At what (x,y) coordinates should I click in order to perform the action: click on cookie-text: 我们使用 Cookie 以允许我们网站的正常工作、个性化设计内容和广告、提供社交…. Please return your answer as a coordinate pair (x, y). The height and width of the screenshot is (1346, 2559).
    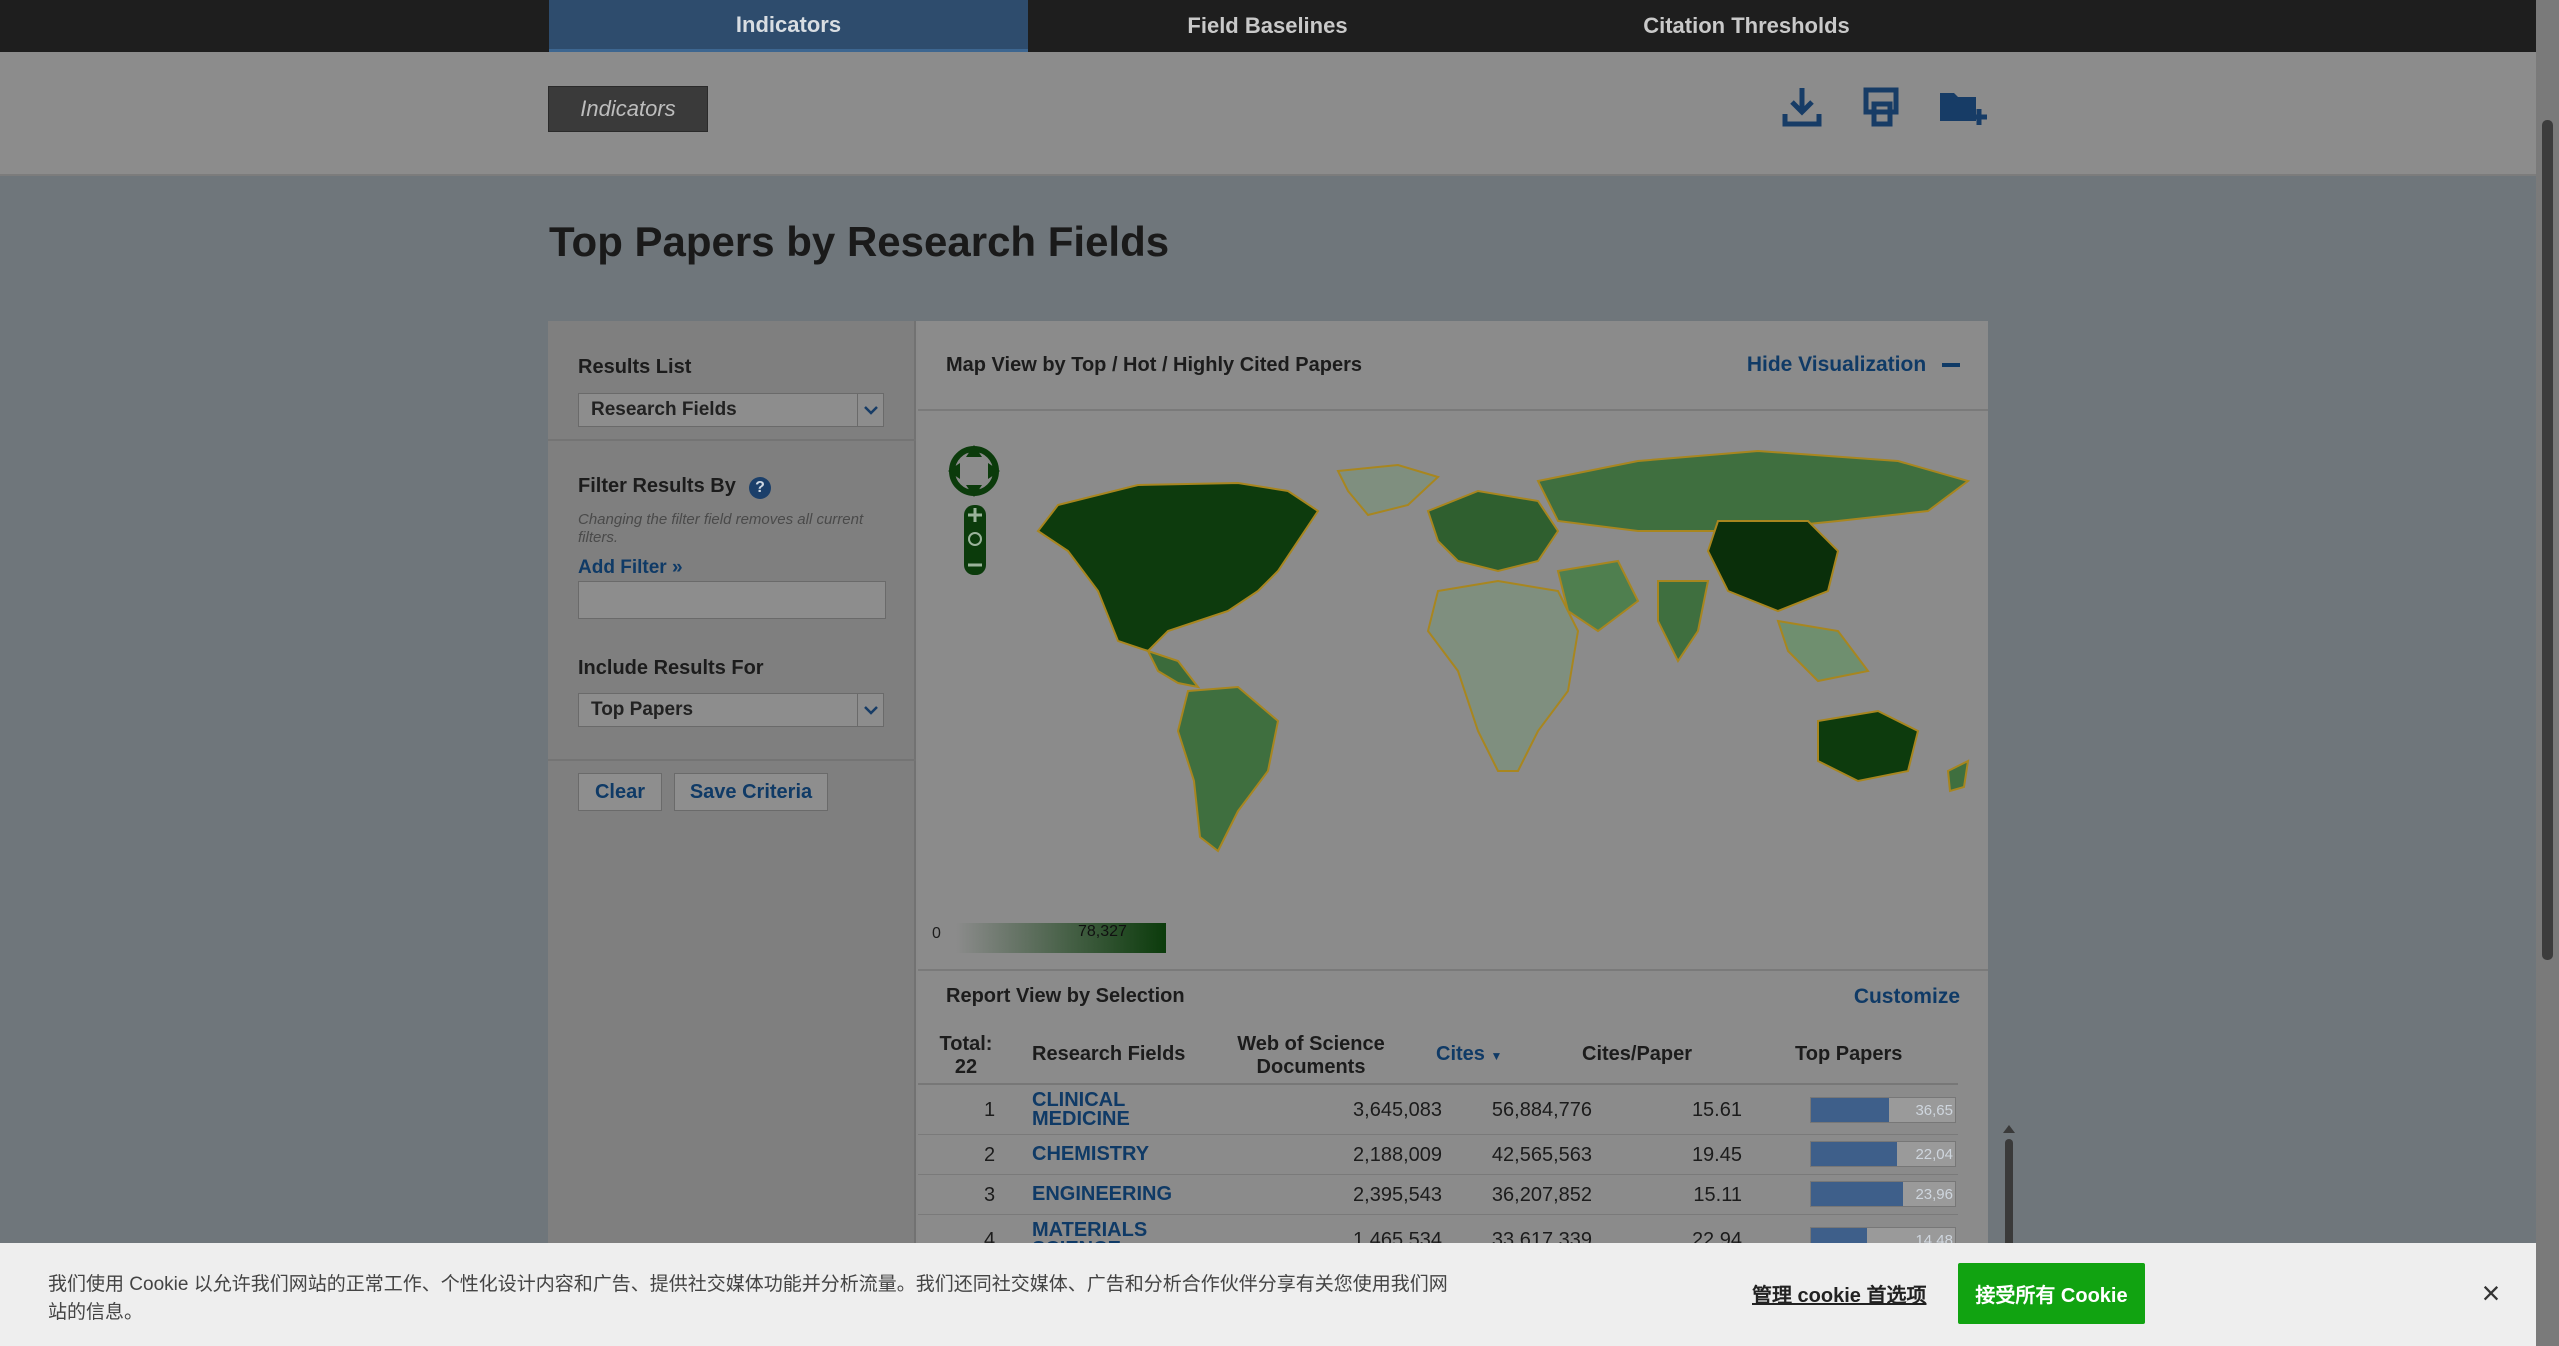
    Looking at the image, I should click on (748, 1298).